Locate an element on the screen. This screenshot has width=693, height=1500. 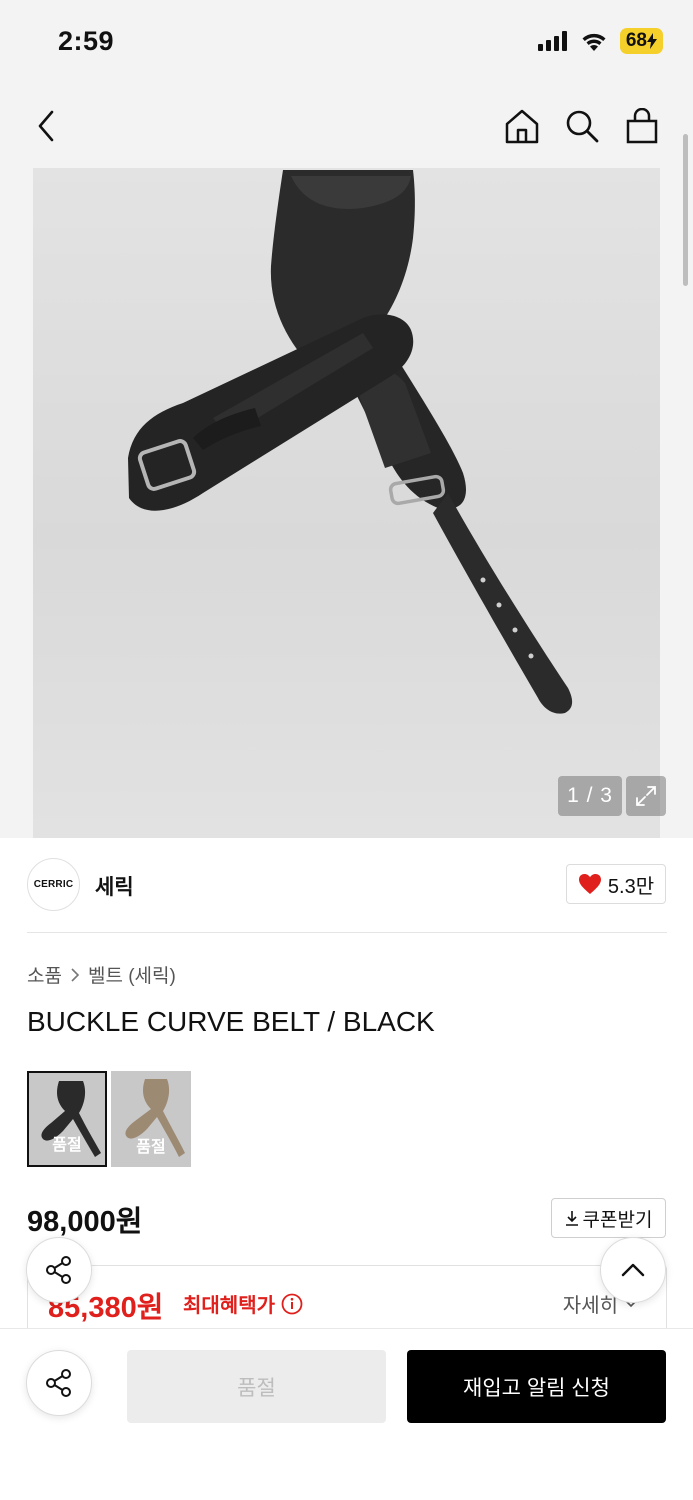
status-bar: 2:59 68 is located at coordinates (346, 42).